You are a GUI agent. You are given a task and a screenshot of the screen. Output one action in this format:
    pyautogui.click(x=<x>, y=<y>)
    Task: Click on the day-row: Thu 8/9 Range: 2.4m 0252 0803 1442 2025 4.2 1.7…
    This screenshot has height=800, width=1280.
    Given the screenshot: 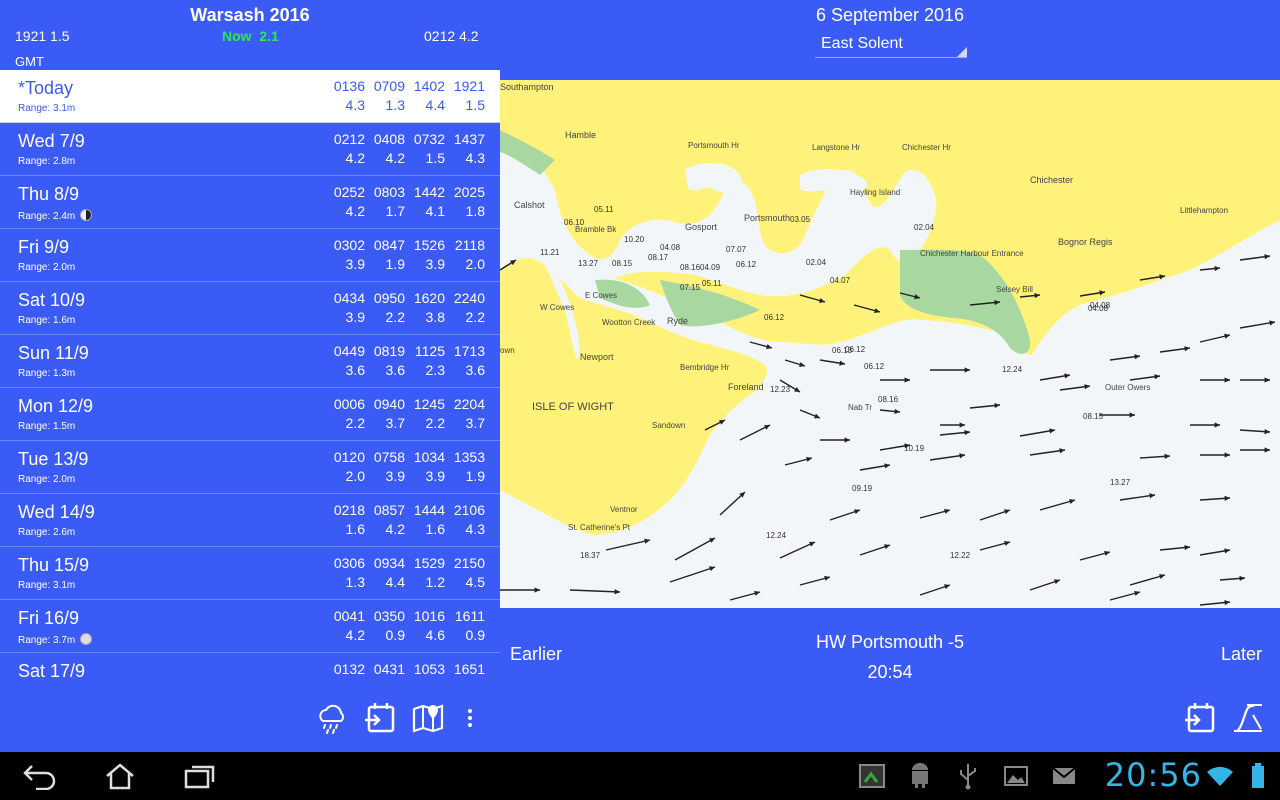 What is the action you would take?
    pyautogui.click(x=250, y=202)
    